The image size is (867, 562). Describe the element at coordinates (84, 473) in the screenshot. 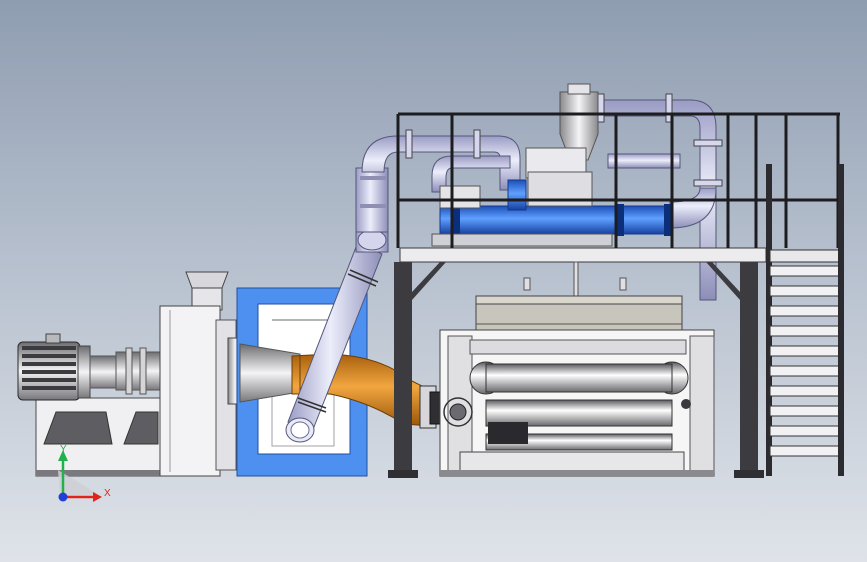

I see `coordinate-triad: Y X` at that location.